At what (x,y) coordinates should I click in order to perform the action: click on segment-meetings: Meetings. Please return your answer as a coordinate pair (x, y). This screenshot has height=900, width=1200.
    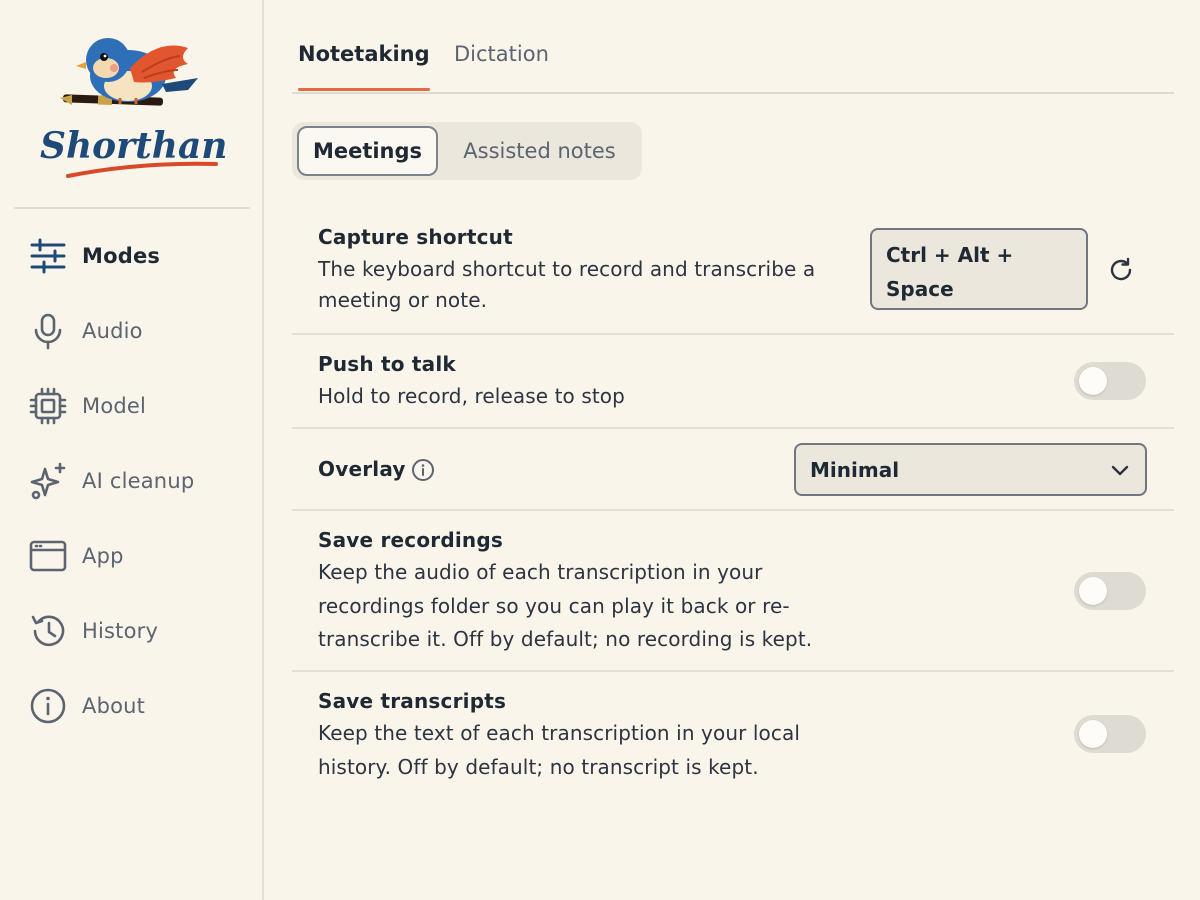
    Looking at the image, I should click on (367, 151).